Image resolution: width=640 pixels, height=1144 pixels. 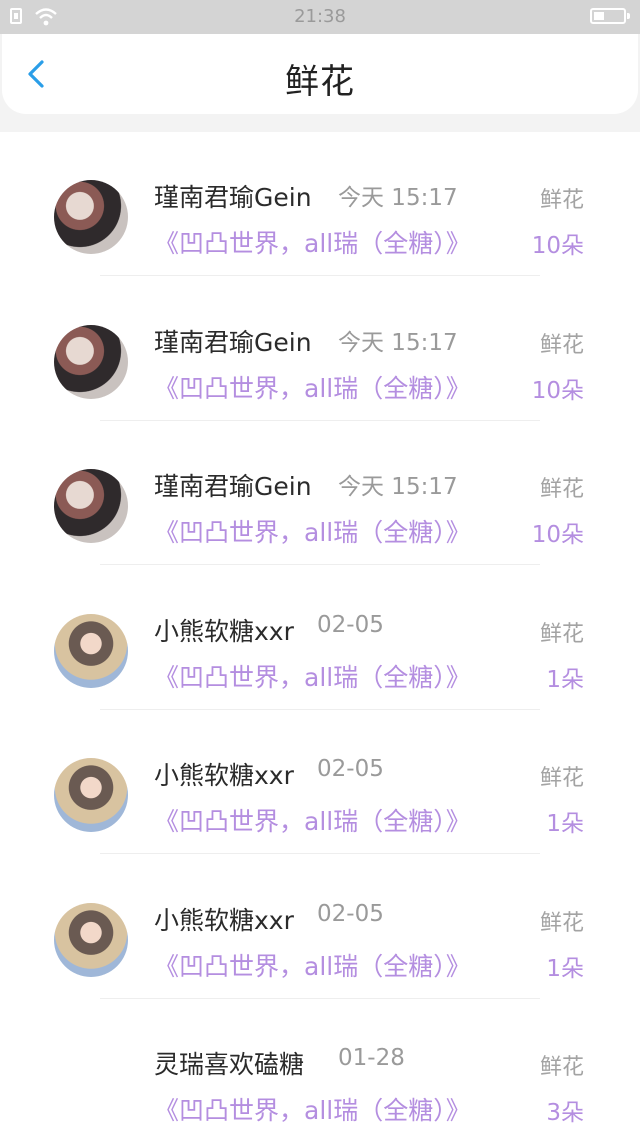 What do you see at coordinates (565, 1113) in the screenshot?
I see `gift-count: 3朵` at bounding box center [565, 1113].